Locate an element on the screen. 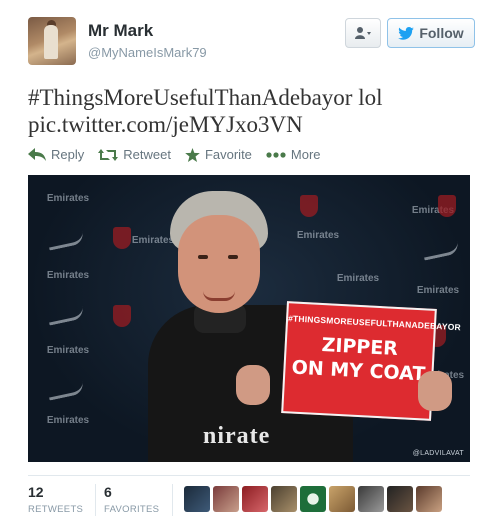 The image size is (495, 528). star-icon is located at coordinates (192, 154).